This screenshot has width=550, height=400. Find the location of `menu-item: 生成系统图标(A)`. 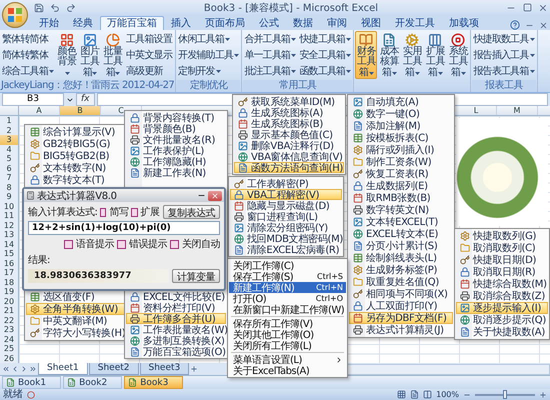

menu-item: 生成系统图标(A) is located at coordinates (289, 112).